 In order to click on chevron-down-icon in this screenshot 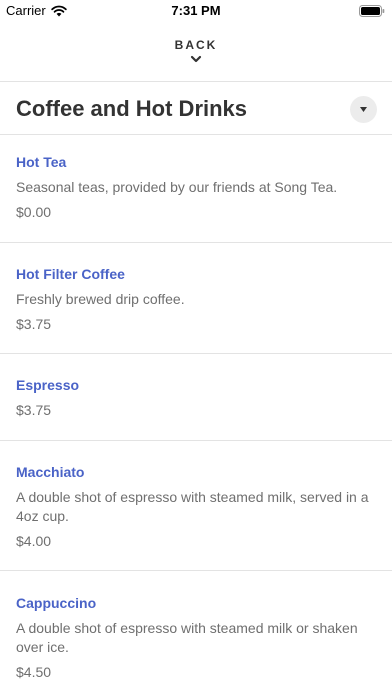, I will do `click(196, 59)`.